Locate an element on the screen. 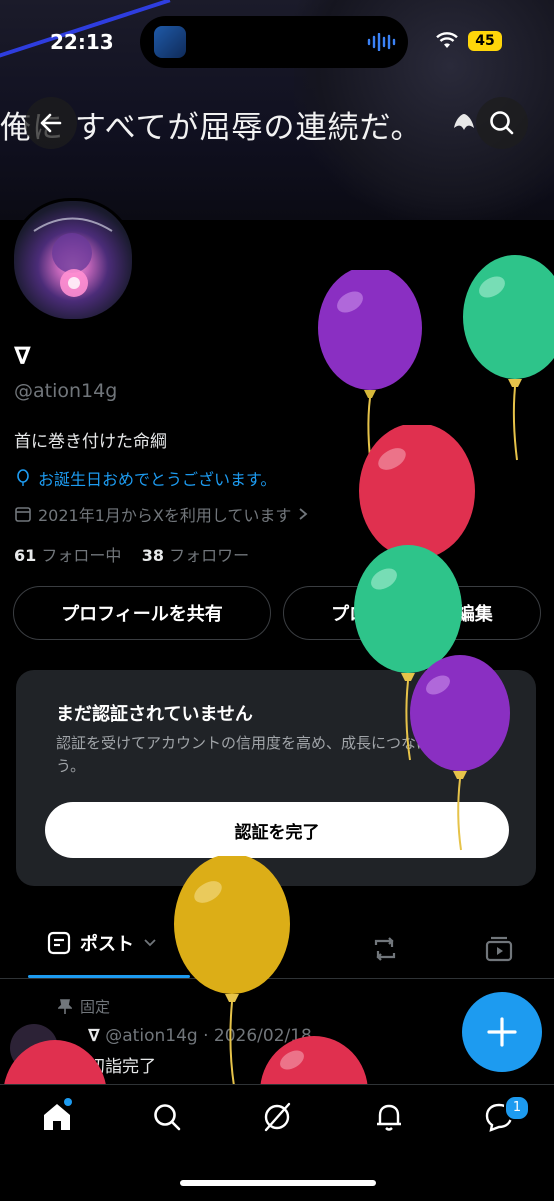 This screenshot has height=1201, width=554. profile-bio: 首に巻き付けた命綱 is located at coordinates (90, 442).